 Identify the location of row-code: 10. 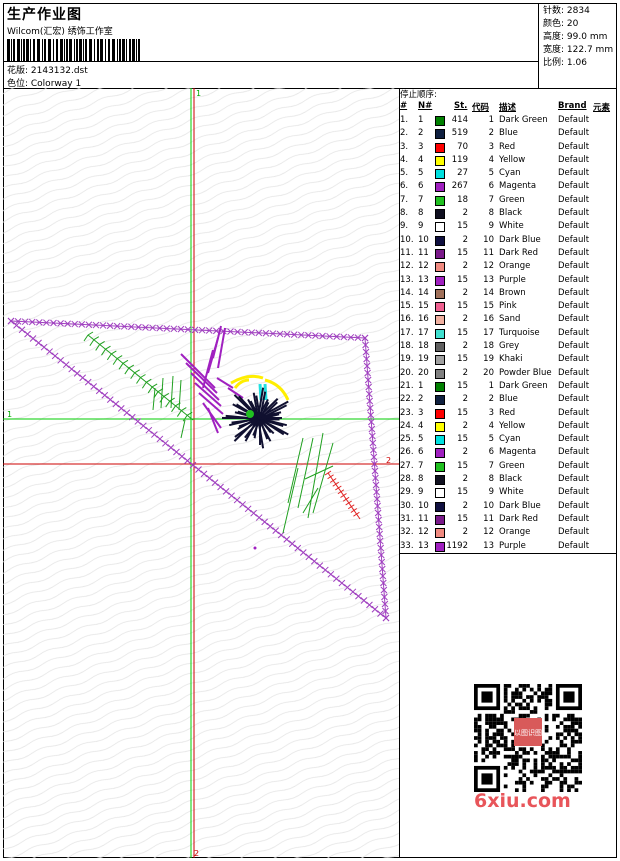
(488, 505).